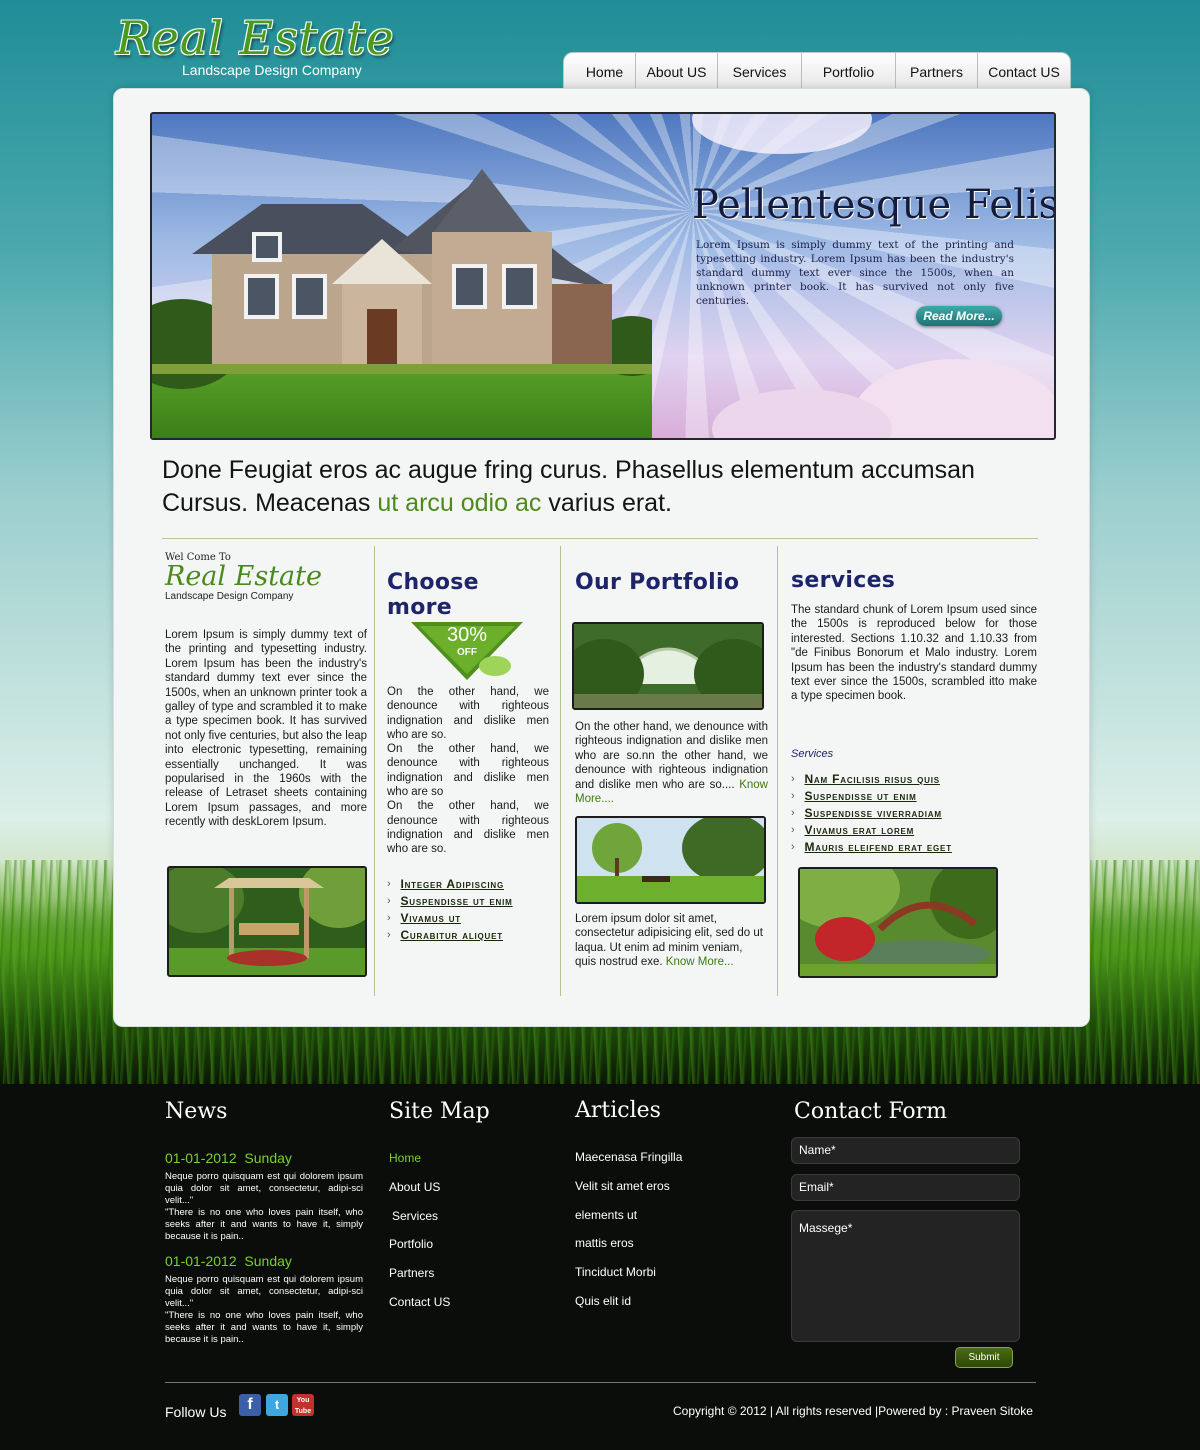 The height and width of the screenshot is (1450, 1200). What do you see at coordinates (860, 796) in the screenshot?
I see `list-item-label: Suspendisse ut enim` at bounding box center [860, 796].